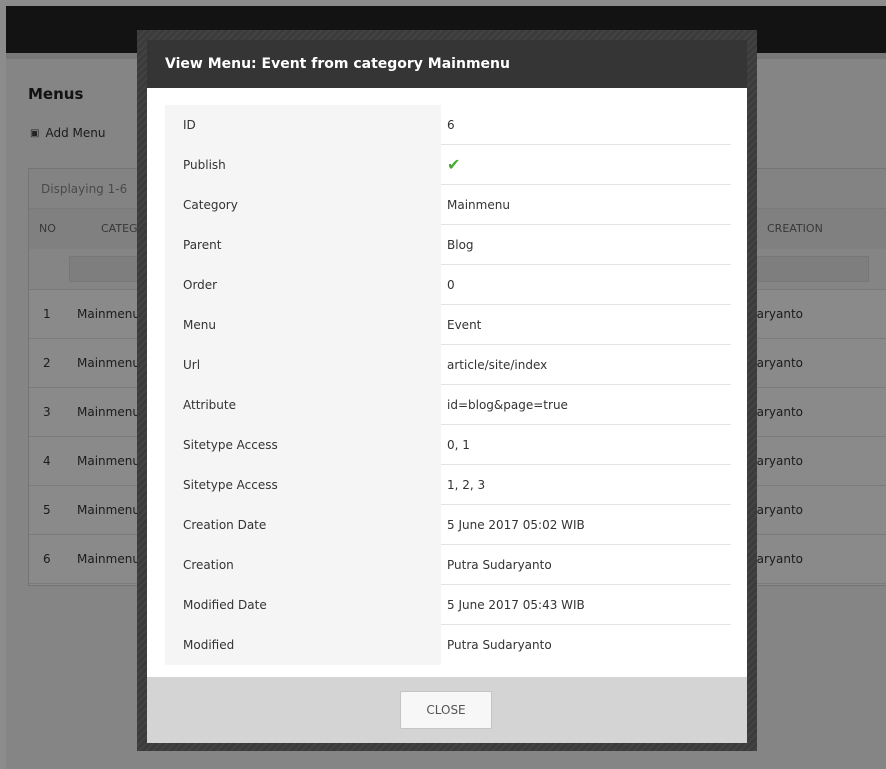  What do you see at coordinates (303, 205) in the screenshot?
I see `detail-label: Category` at bounding box center [303, 205].